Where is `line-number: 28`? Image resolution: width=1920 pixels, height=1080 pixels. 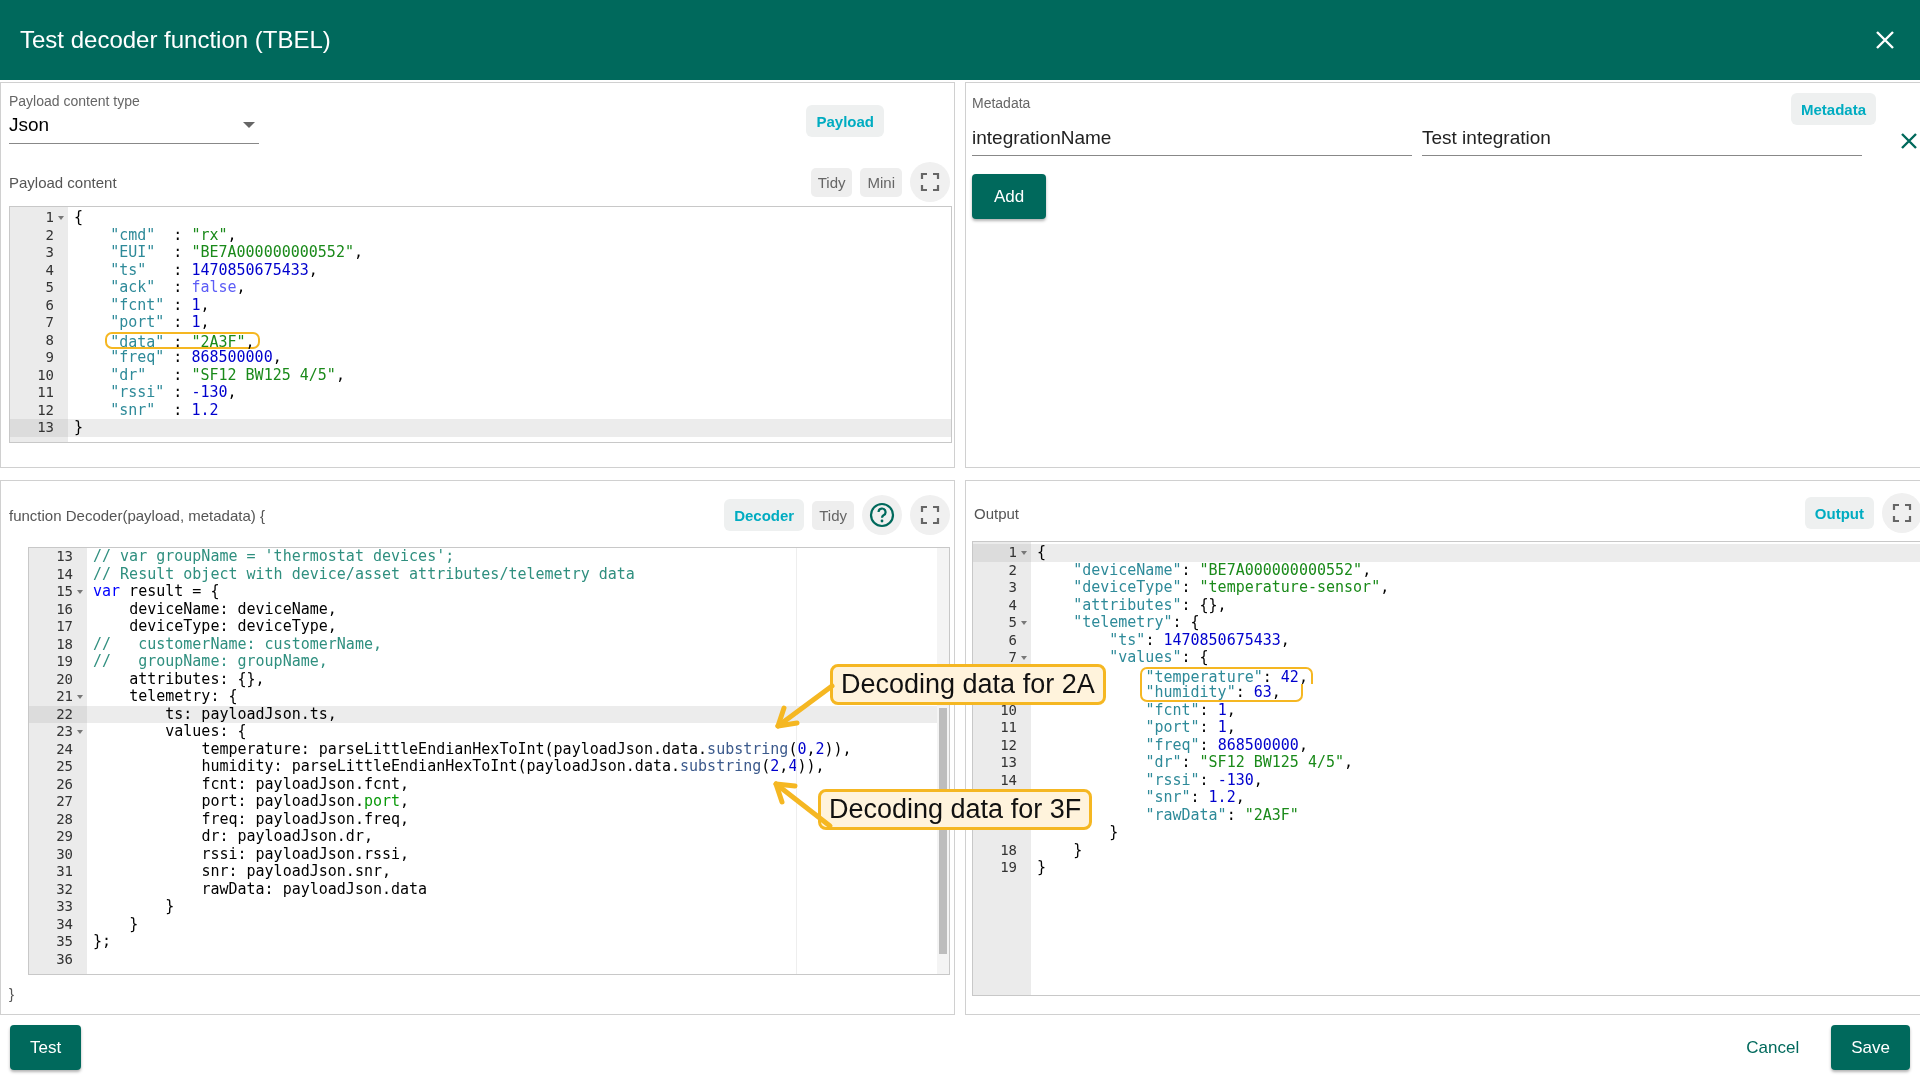
line-number: 28 is located at coordinates (64, 819).